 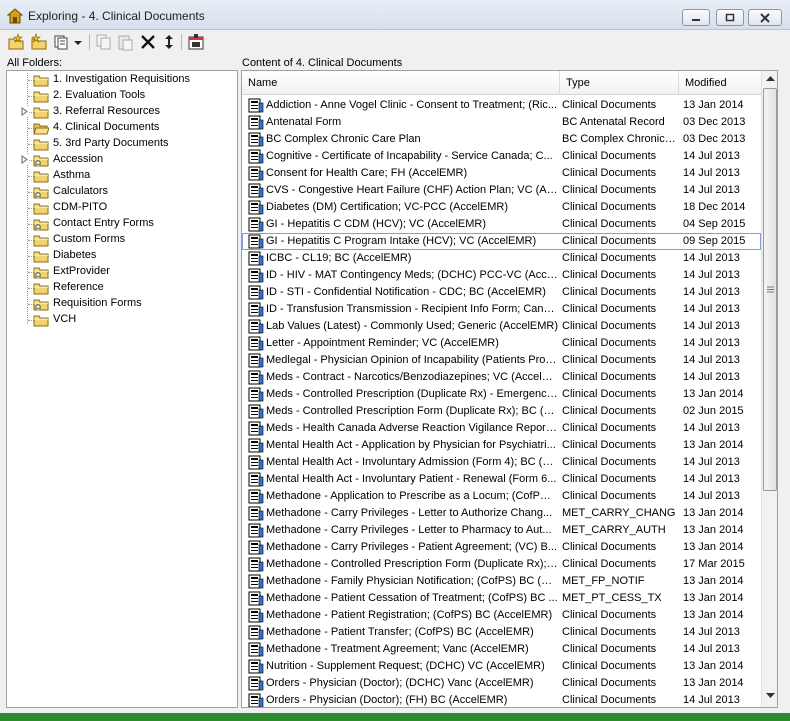 What do you see at coordinates (122, 80) in the screenshot?
I see `tree-item: 1. Investigation Requisitions` at bounding box center [122, 80].